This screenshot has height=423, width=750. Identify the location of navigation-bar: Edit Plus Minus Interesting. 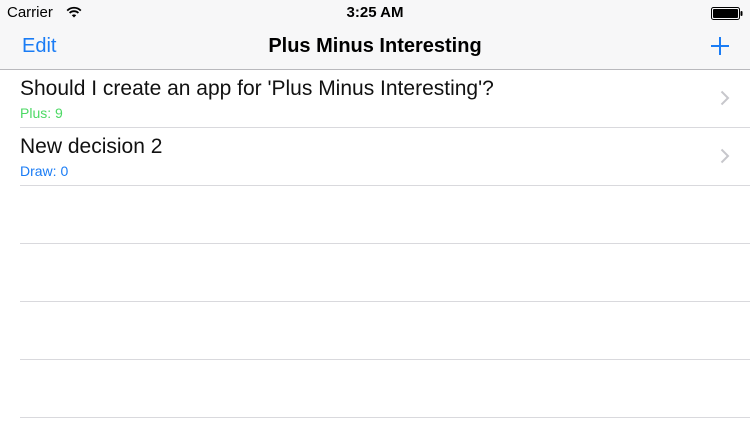
(375, 48).